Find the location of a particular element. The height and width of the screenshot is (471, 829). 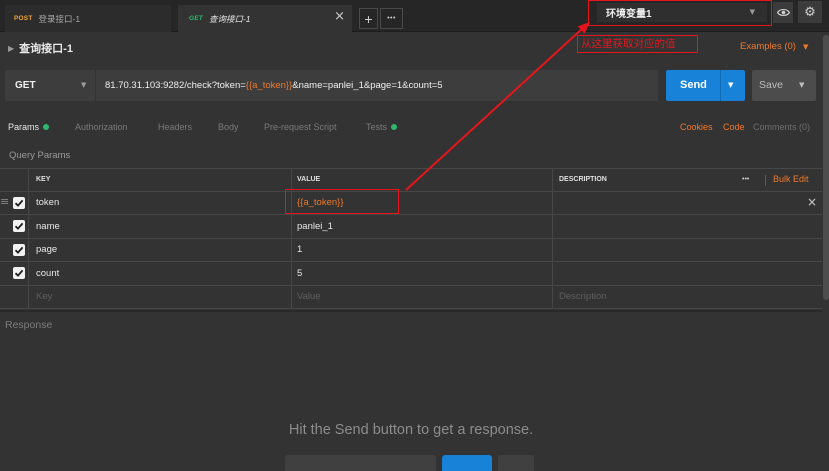

bulk-edit-link: Bulk Edit is located at coordinates (791, 179).